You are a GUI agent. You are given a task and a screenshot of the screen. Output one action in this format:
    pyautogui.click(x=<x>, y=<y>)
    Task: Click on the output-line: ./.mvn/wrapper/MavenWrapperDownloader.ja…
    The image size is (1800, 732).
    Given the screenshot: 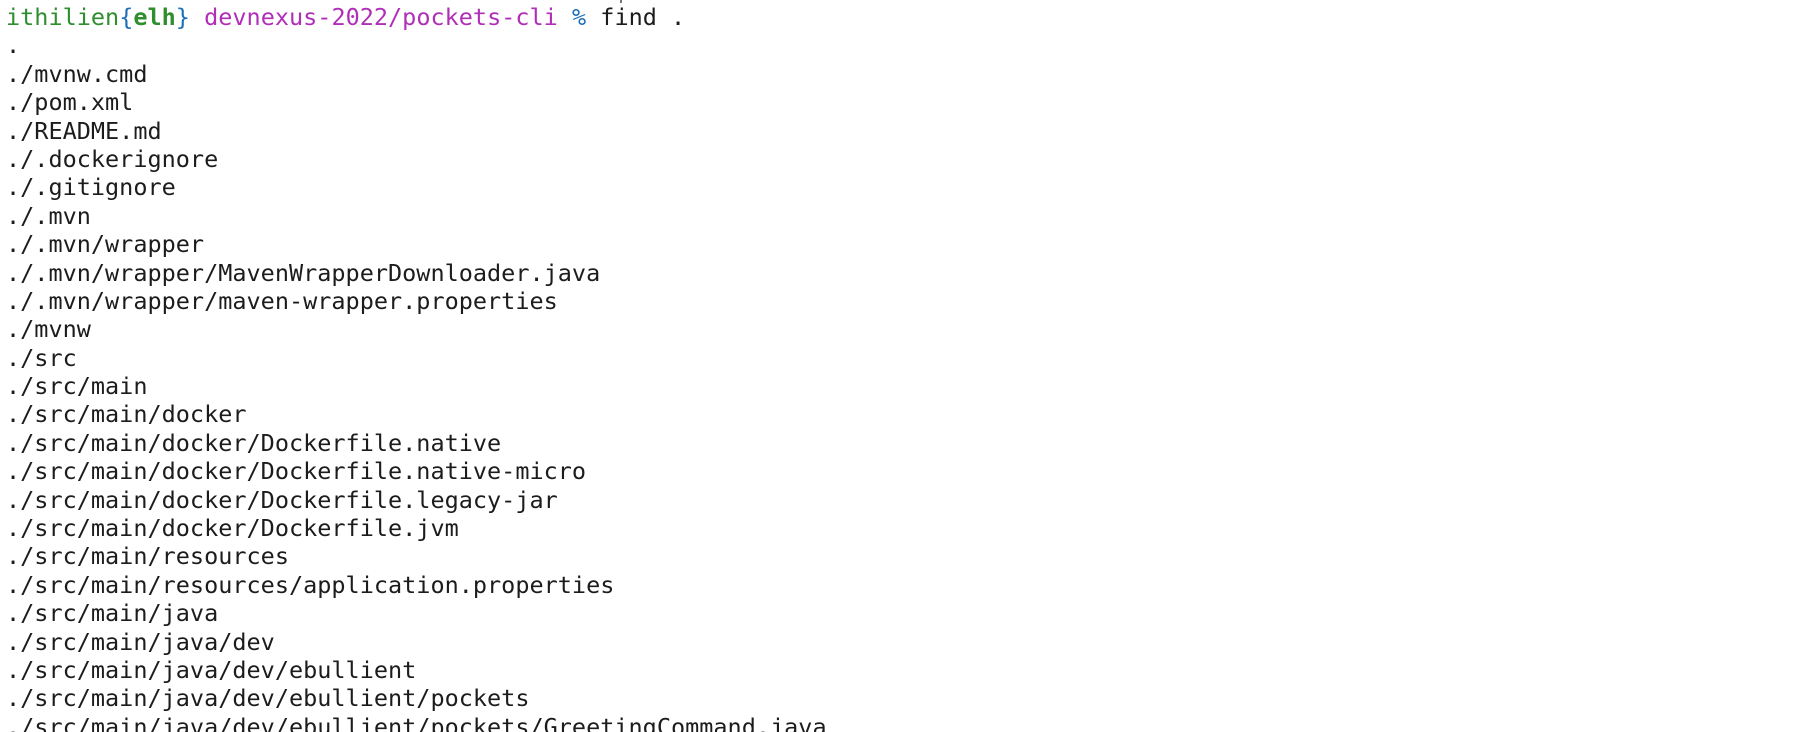 What is the action you would take?
    pyautogui.click(x=303, y=272)
    